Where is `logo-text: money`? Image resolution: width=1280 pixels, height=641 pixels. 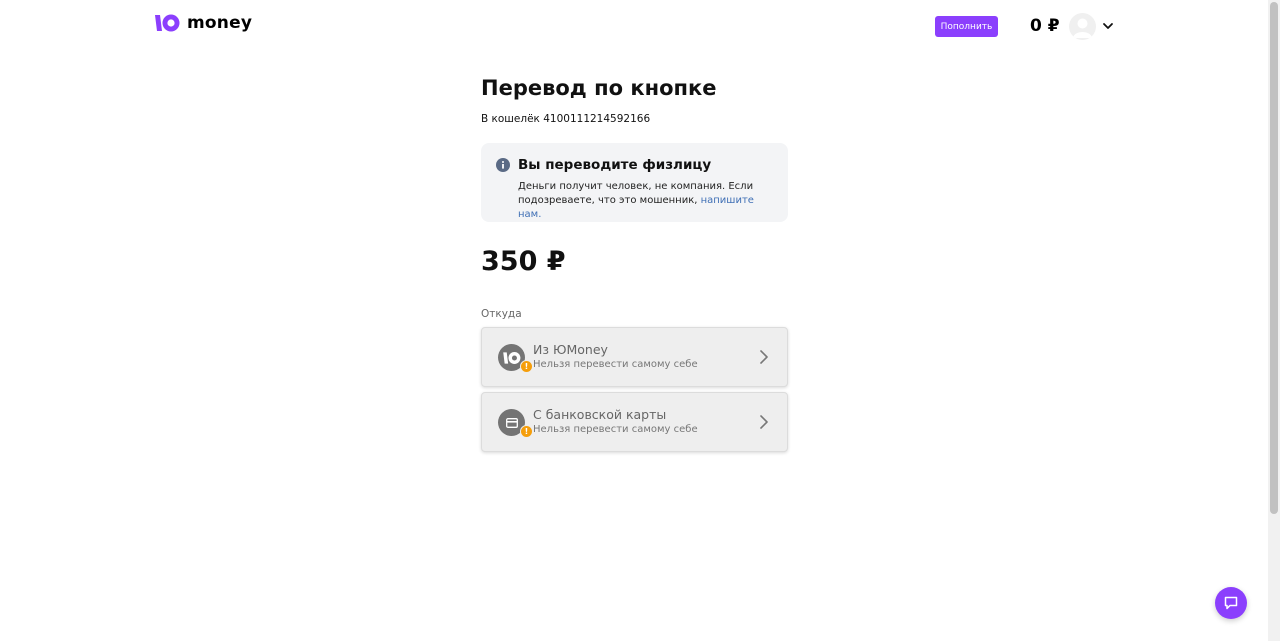
logo-text: money is located at coordinates (220, 23).